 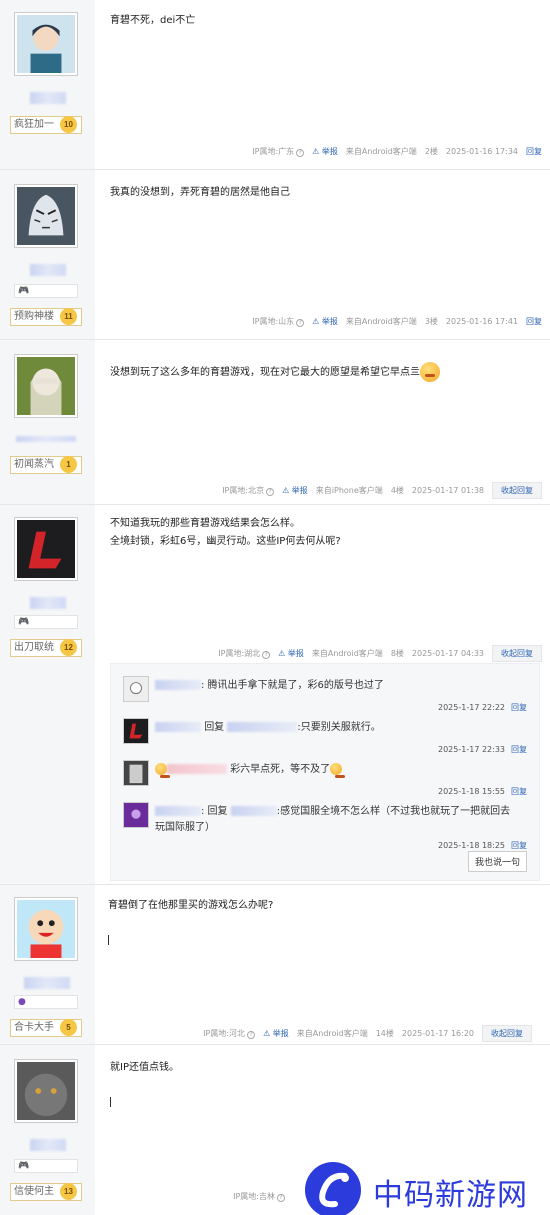 What do you see at coordinates (481, 151) in the screenshot?
I see `post-time: 2025-01-16 17:34` at bounding box center [481, 151].